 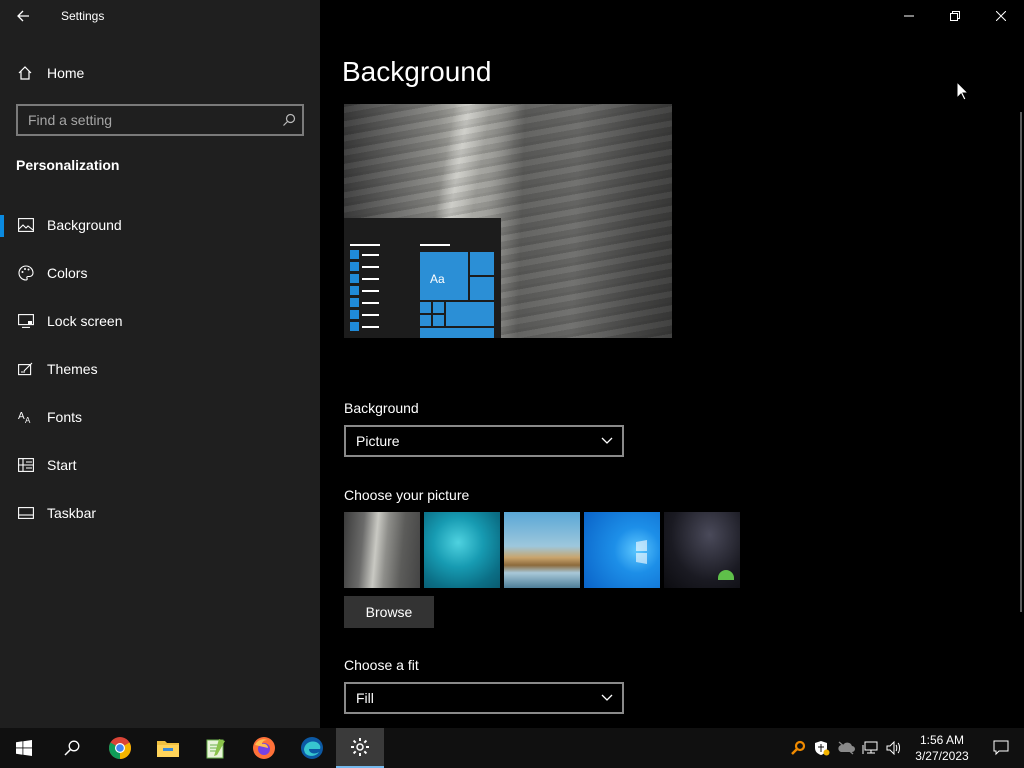 What do you see at coordinates (67, 273) in the screenshot?
I see `nav-item-label: Colors` at bounding box center [67, 273].